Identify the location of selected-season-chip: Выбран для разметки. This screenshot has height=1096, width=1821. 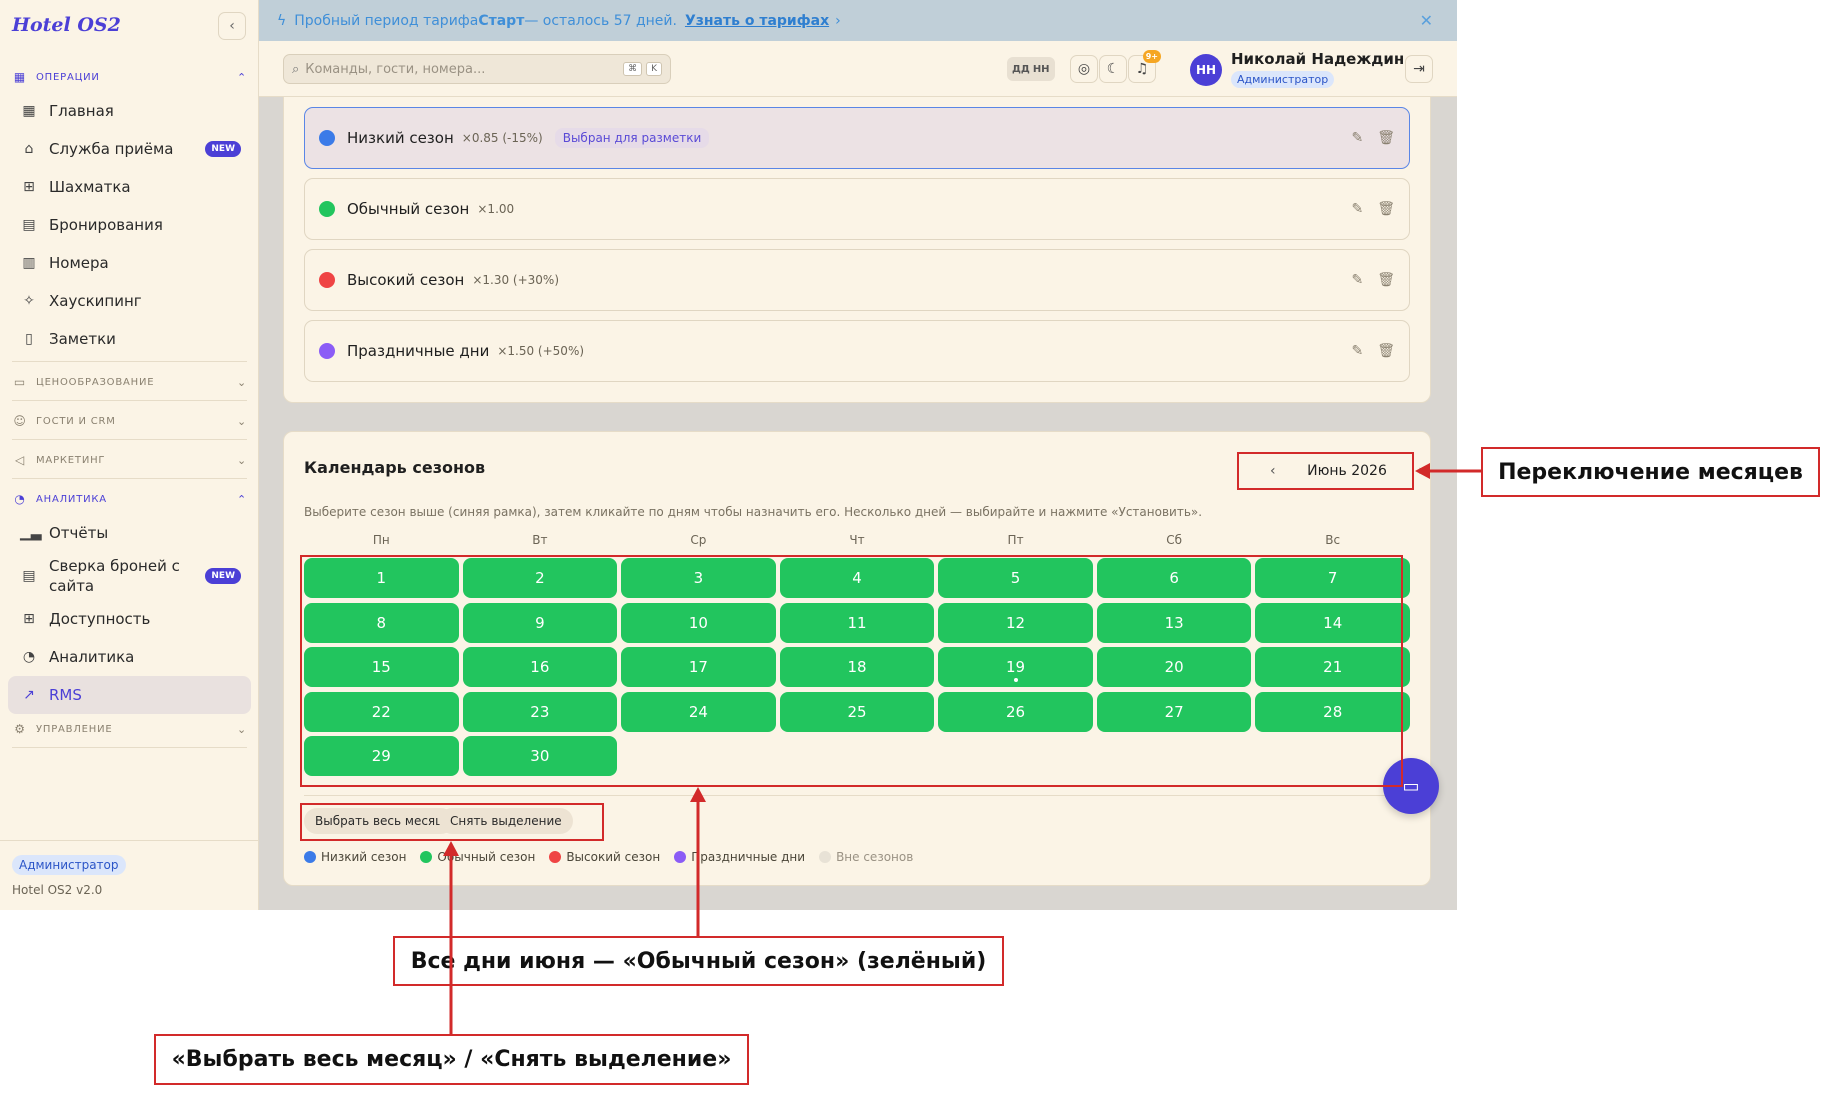
(632, 138).